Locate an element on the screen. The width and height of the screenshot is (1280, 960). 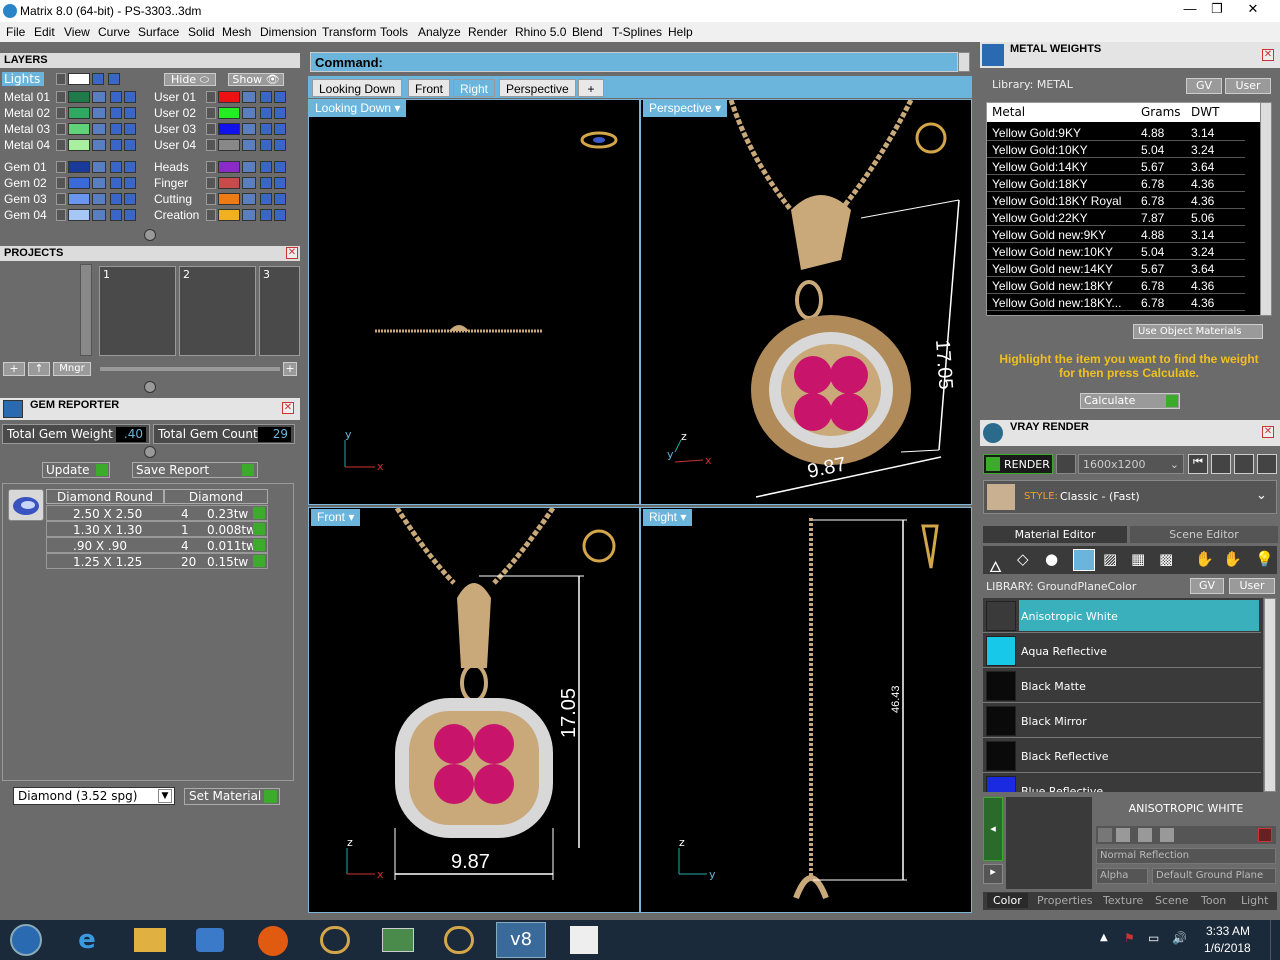
tab-scene-editor: Scene Editor is located at coordinates (1204, 534).